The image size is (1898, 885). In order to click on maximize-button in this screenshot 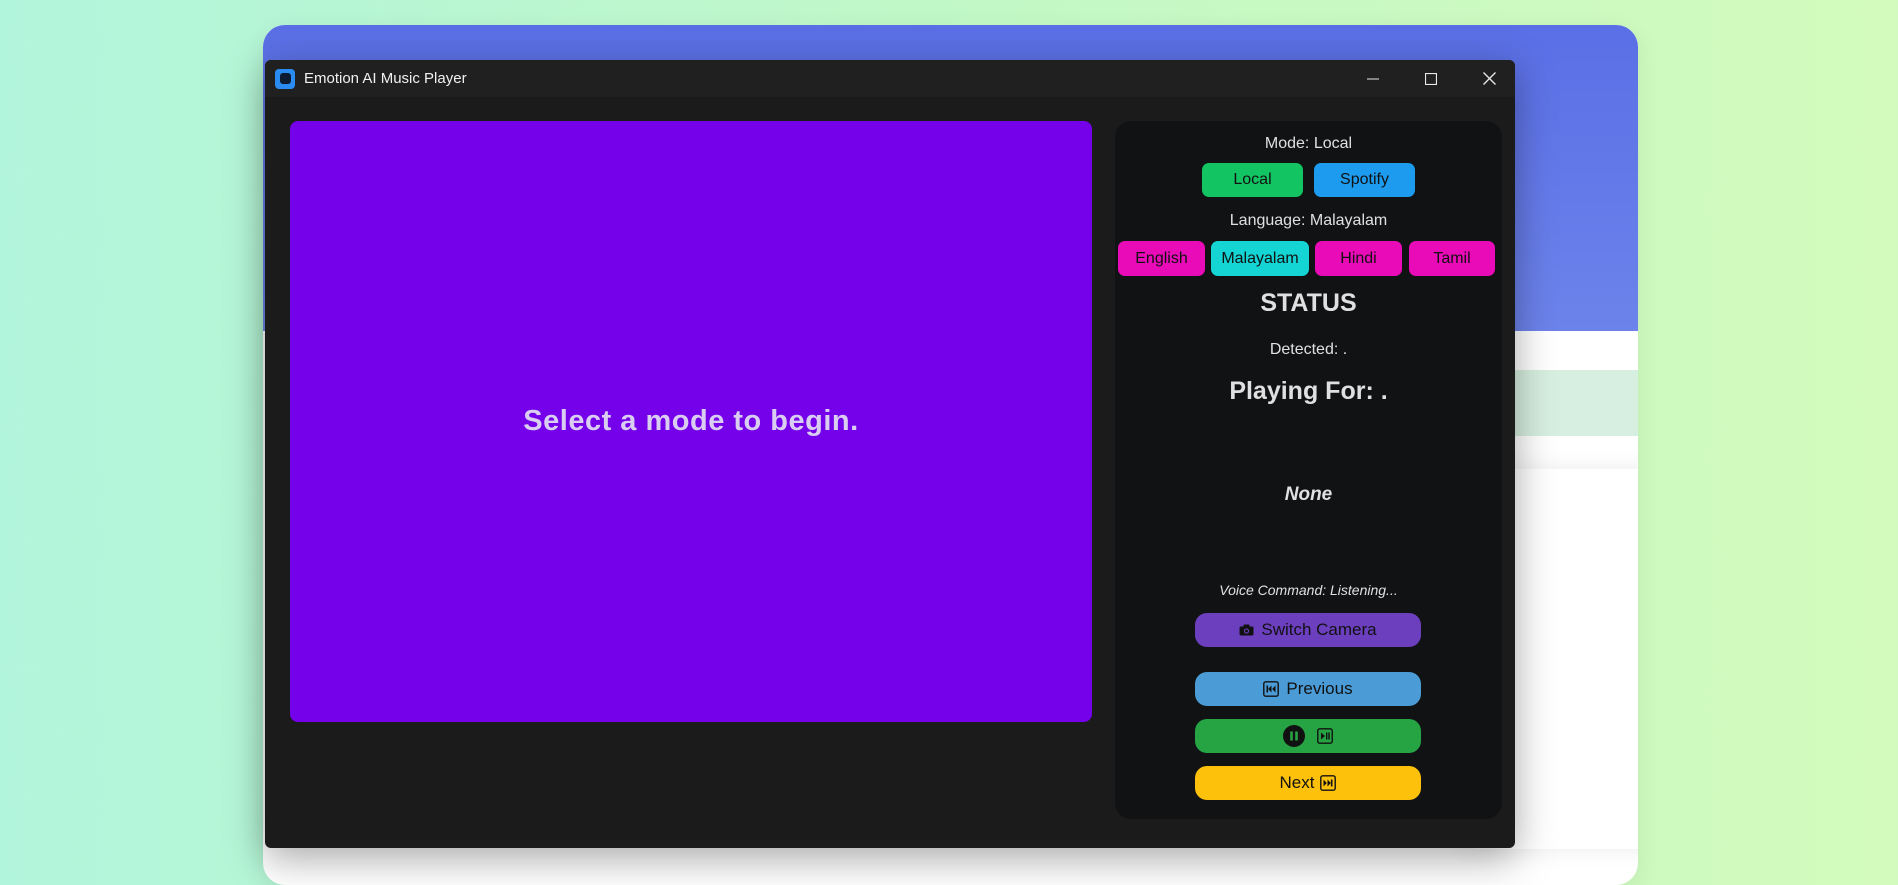, I will do `click(1431, 78)`.